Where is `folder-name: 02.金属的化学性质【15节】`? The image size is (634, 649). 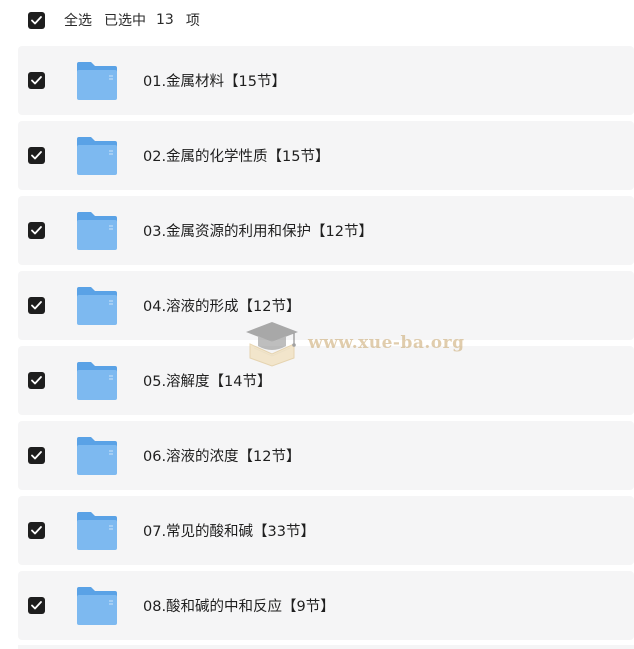
folder-name: 02.金属的化学性质【15节】 is located at coordinates (236, 155).